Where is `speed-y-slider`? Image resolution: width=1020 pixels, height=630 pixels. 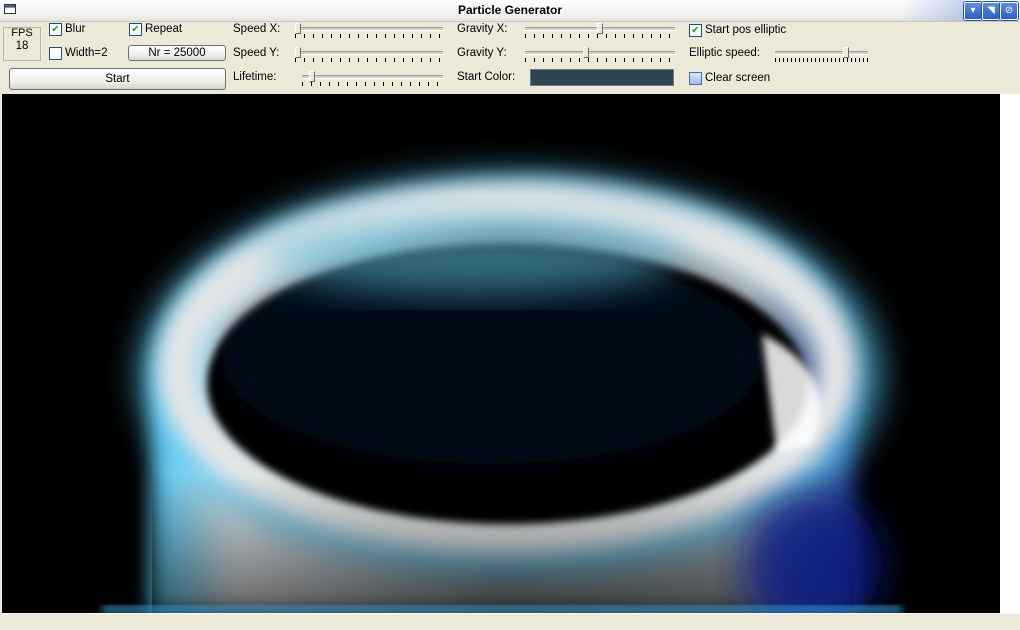
speed-y-slider is located at coordinates (369, 56).